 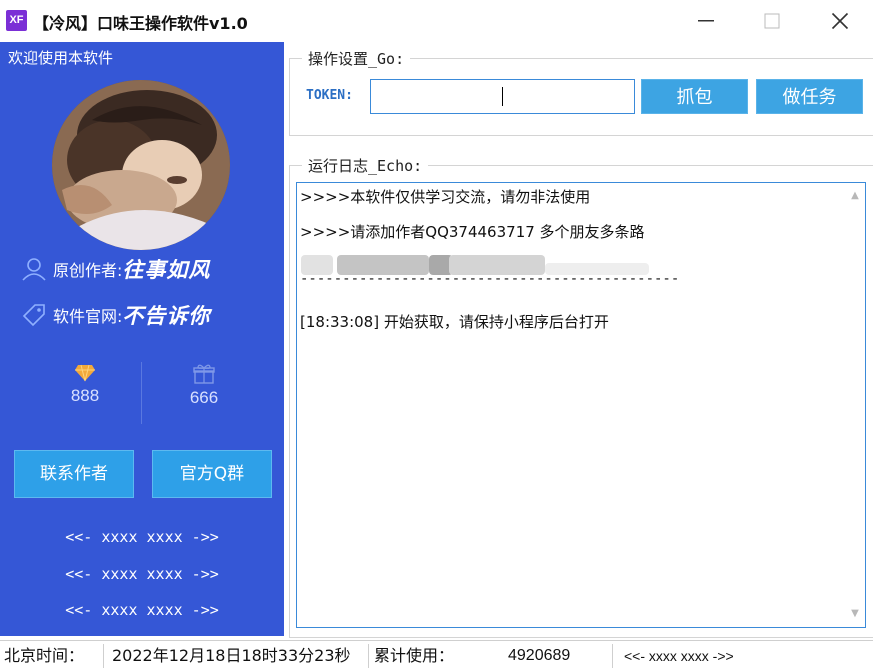 What do you see at coordinates (502, 96) in the screenshot?
I see `text-caret` at bounding box center [502, 96].